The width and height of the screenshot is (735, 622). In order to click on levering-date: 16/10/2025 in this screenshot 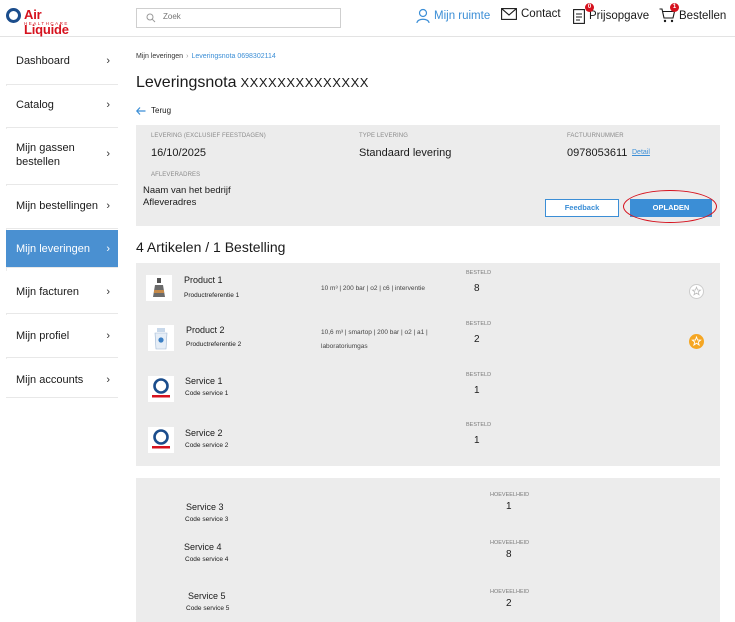, I will do `click(179, 153)`.